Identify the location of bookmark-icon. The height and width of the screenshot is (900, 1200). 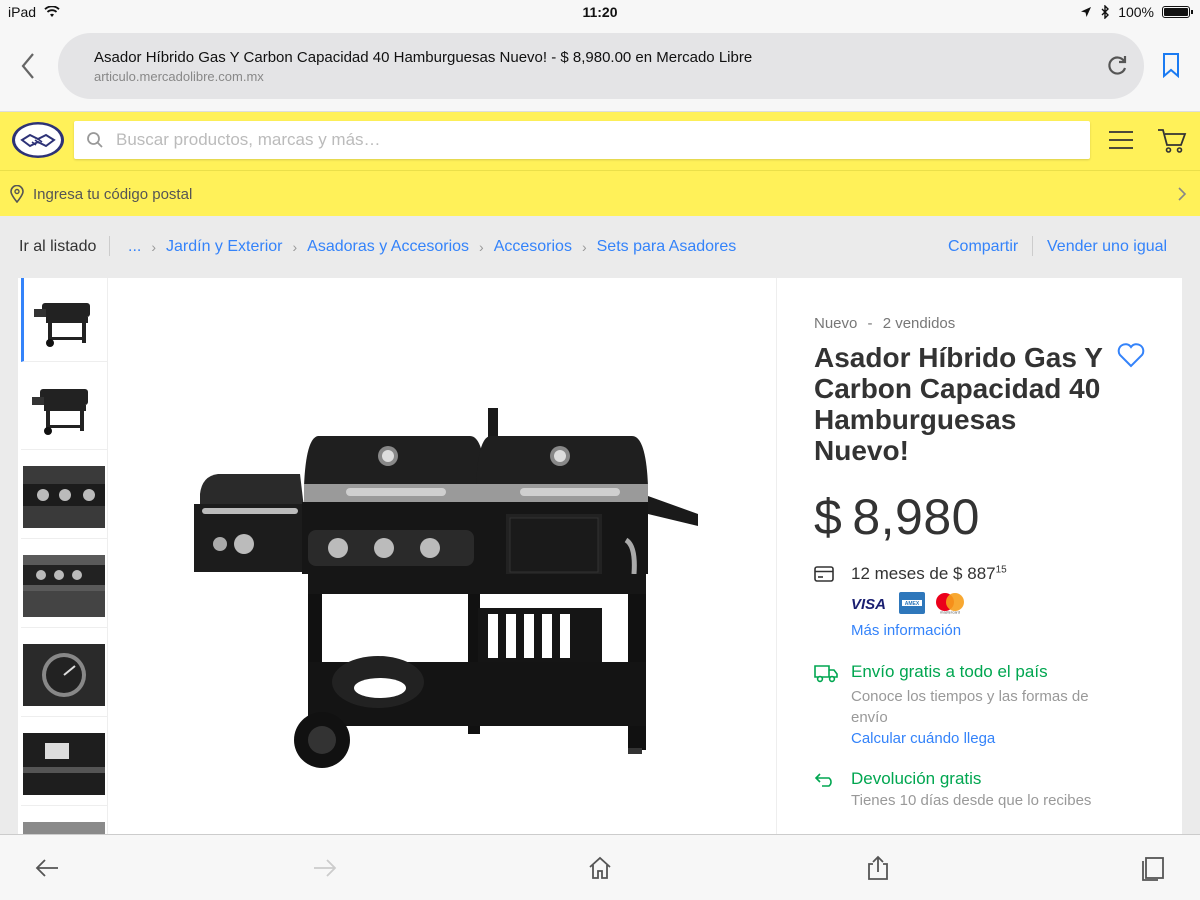
(1171, 65).